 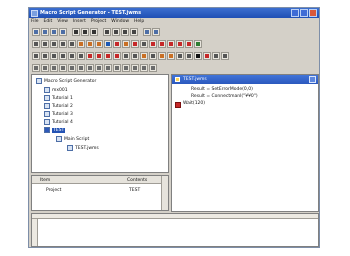 What do you see at coordinates (153, 43) in the screenshot?
I see `text-a-icon` at bounding box center [153, 43].